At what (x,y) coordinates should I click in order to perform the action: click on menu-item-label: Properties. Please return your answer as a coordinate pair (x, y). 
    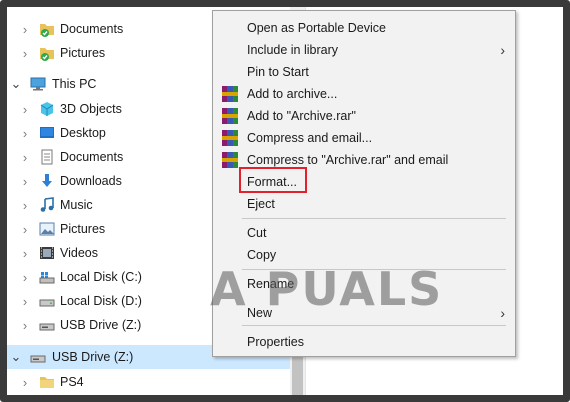
    Looking at the image, I should click on (275, 342).